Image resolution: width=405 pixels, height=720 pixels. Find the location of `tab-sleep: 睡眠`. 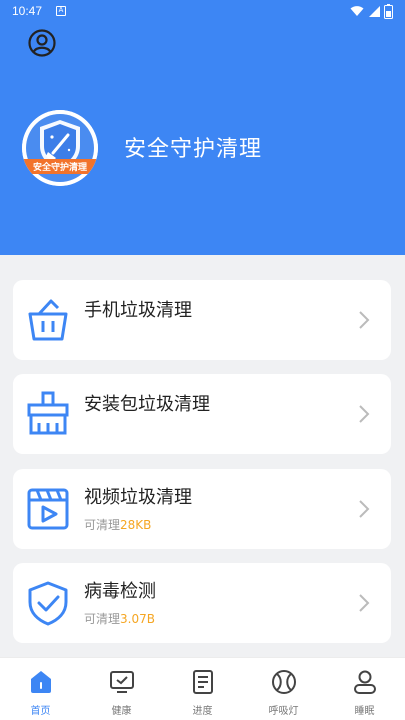

tab-sleep: 睡眠 is located at coordinates (364, 689).